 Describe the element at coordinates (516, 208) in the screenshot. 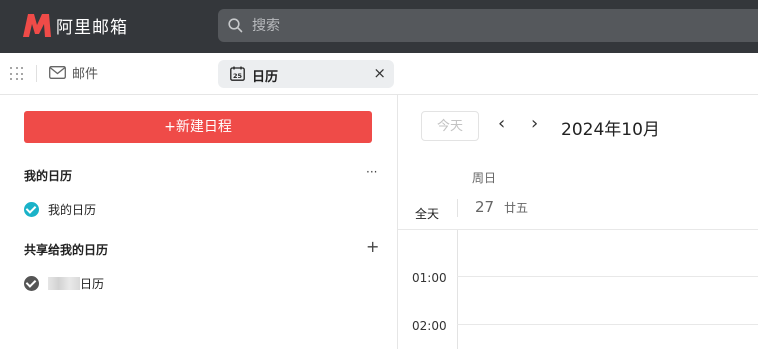

I see `lunar-date: 廿五` at that location.